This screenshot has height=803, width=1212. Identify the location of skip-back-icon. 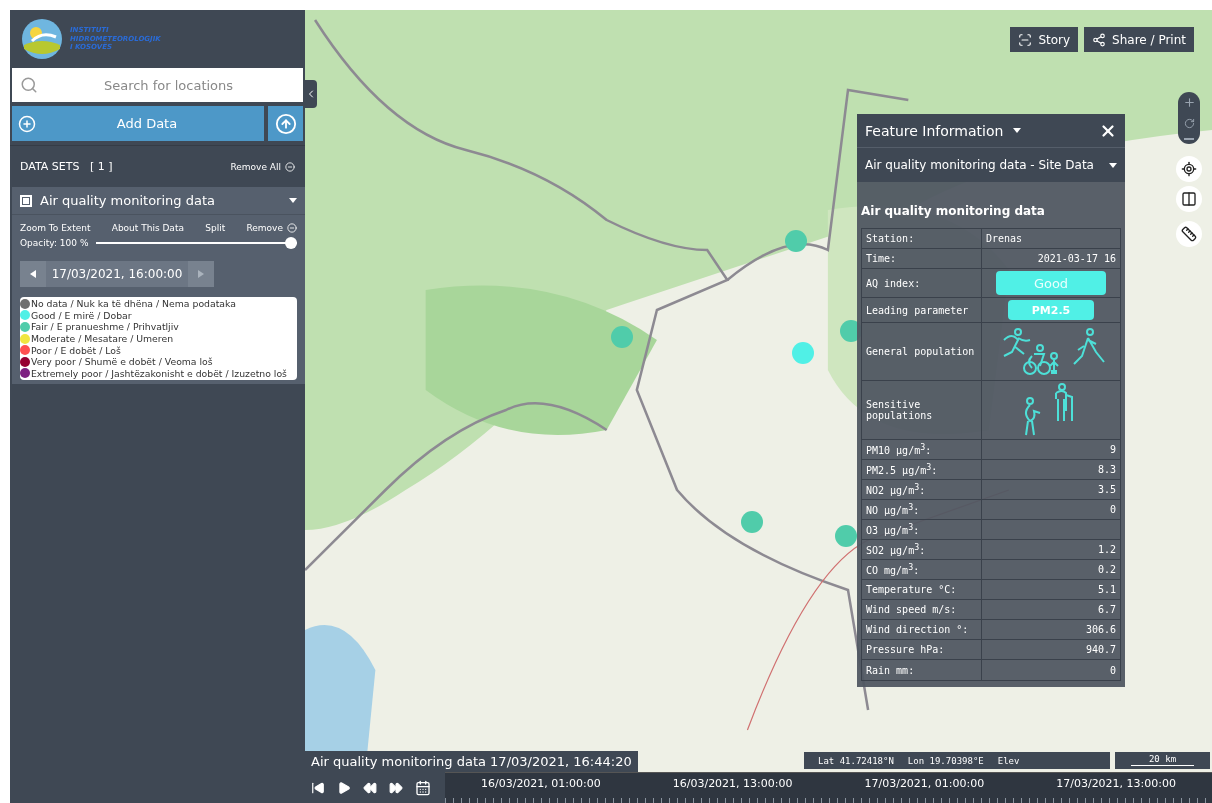
(318, 787).